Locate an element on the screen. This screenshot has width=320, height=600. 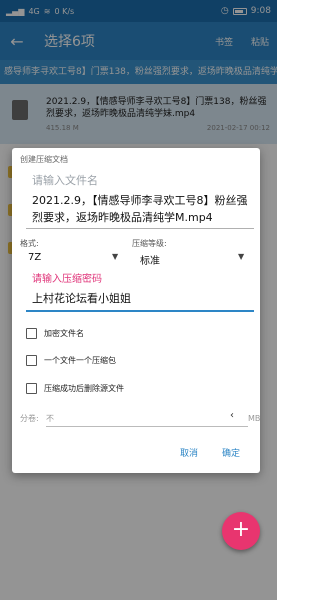
format-select: 7Z is located at coordinates (34, 257).